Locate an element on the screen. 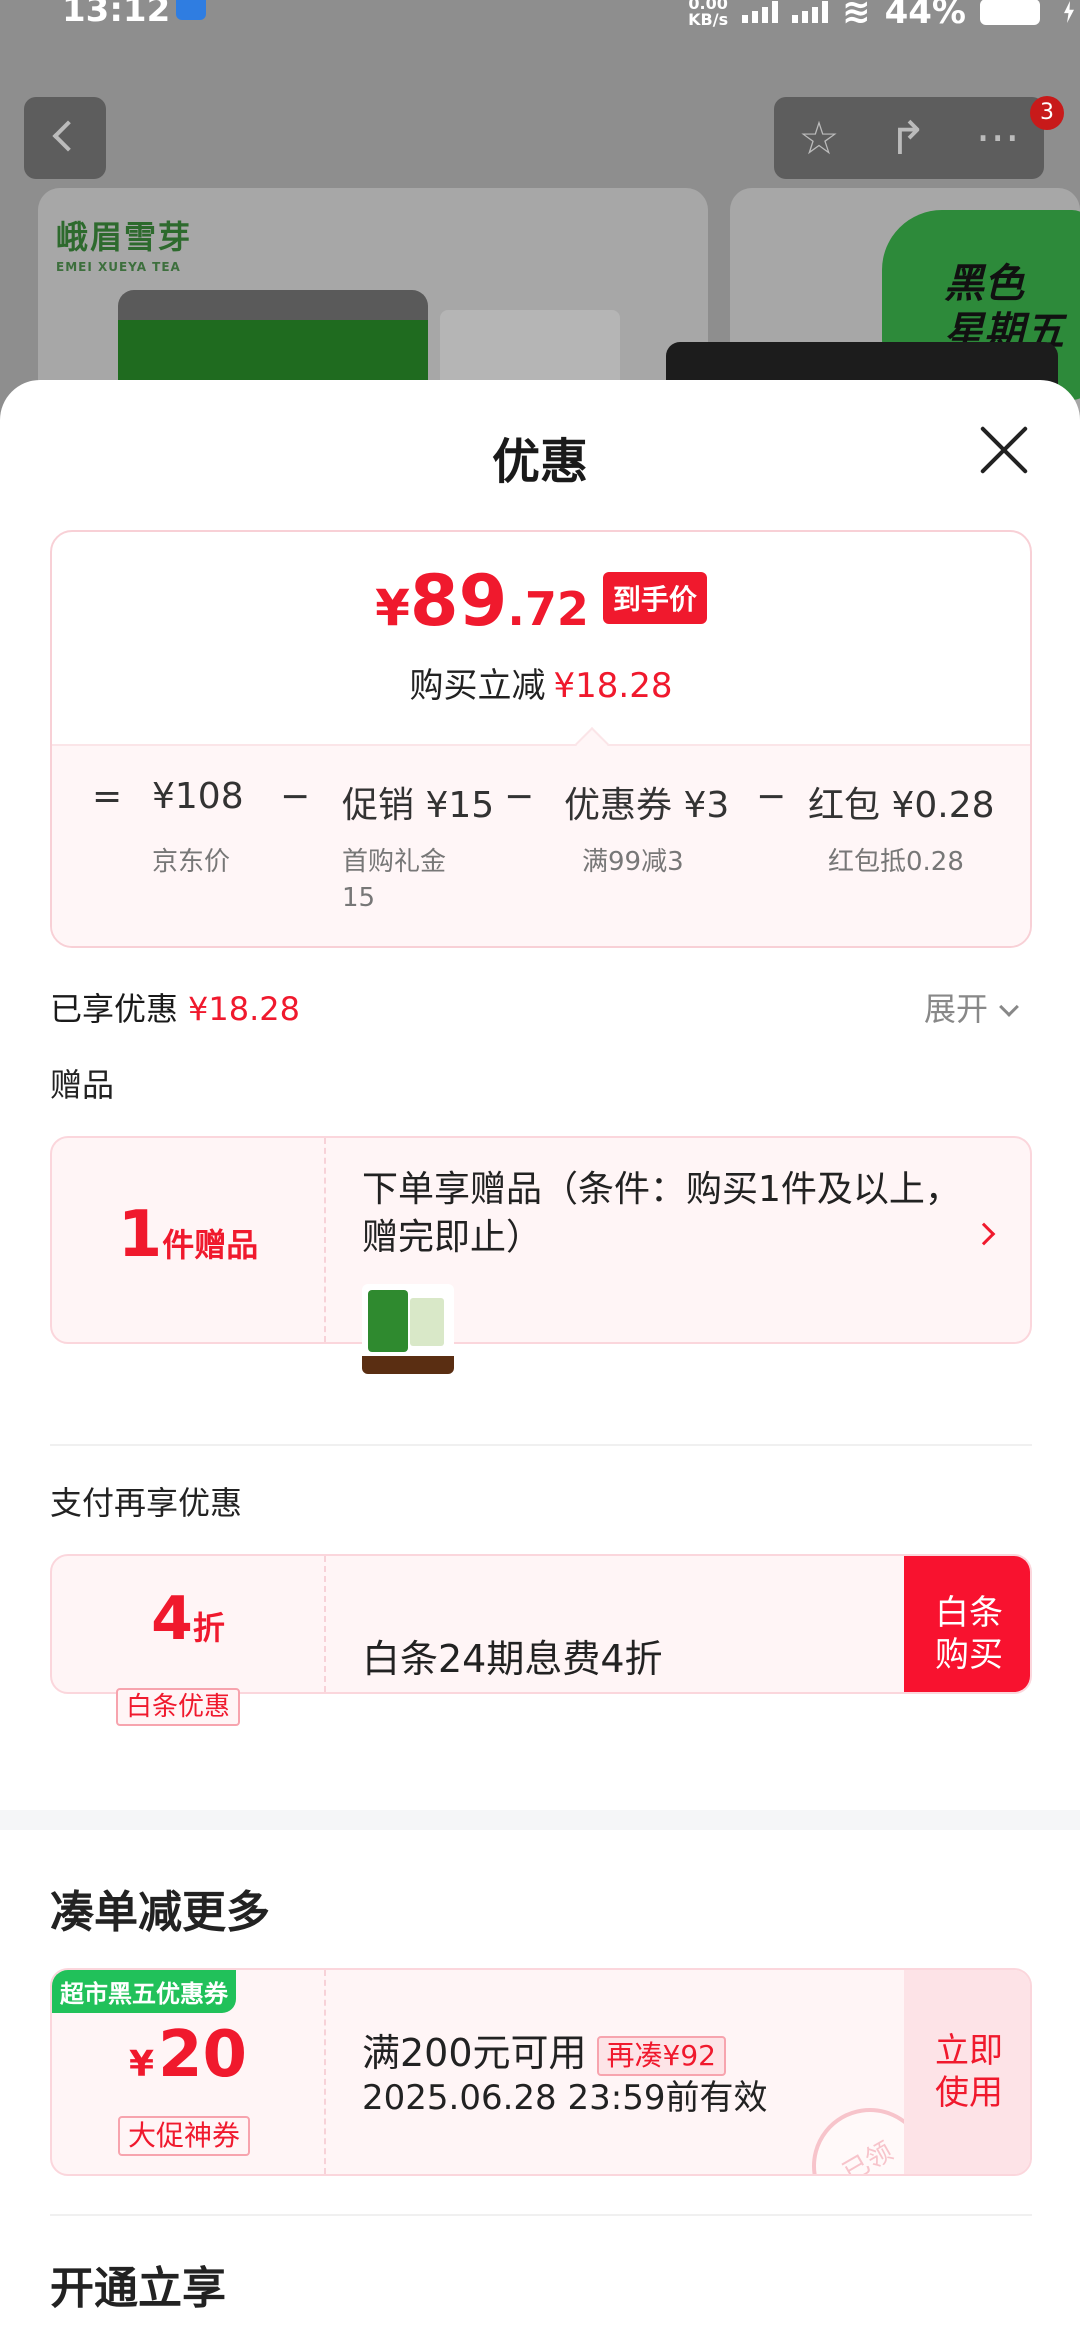  coupon-condition-text: 满200元可用 is located at coordinates (474, 2053).